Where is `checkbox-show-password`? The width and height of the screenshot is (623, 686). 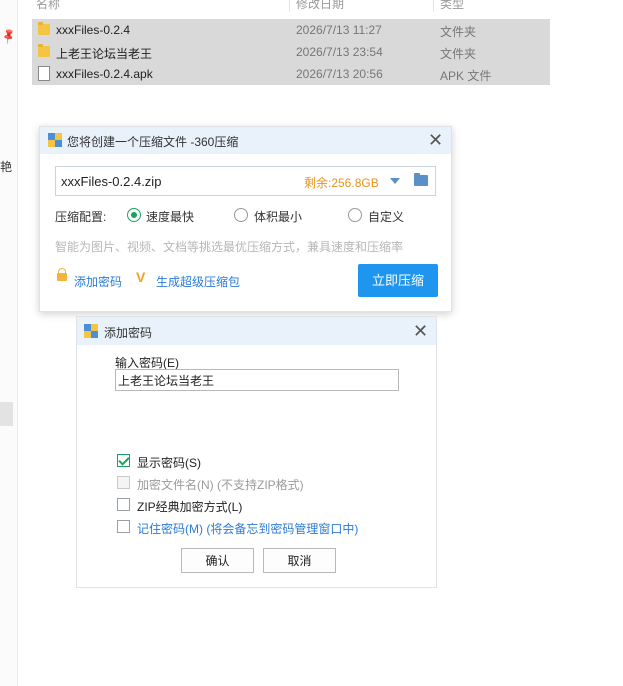
checkbox-show-password is located at coordinates (123, 460).